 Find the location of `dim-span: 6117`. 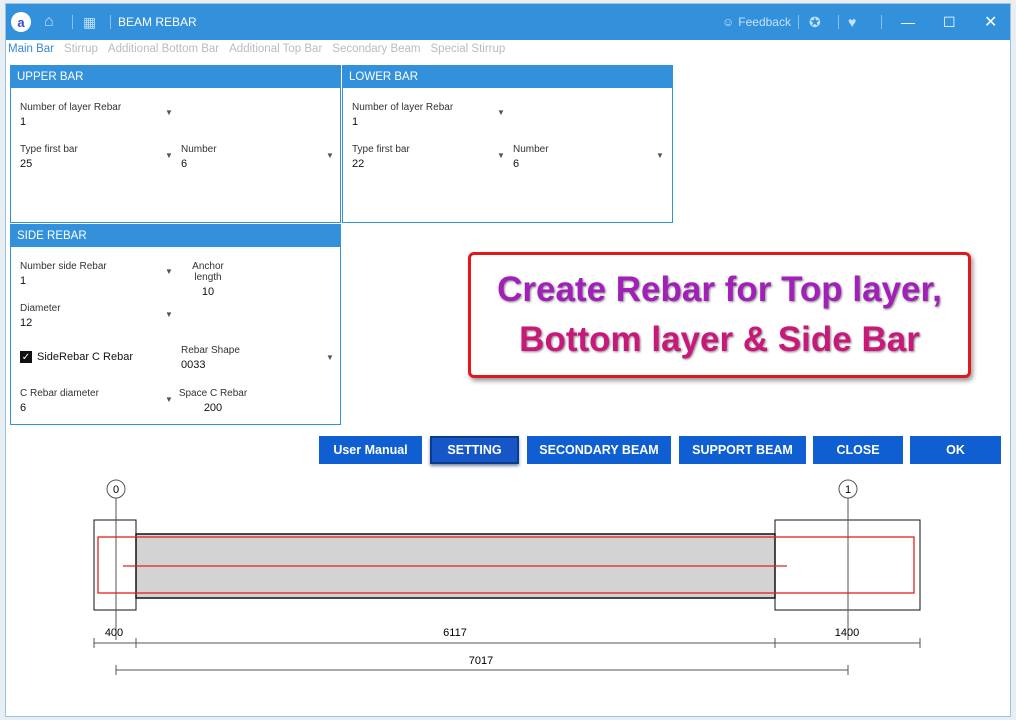

dim-span: 6117 is located at coordinates (455, 633).